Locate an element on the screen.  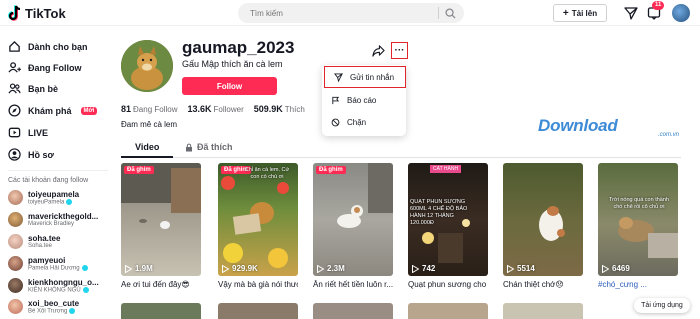
video-card: Đã ghim 1.9M is located at coordinates (161, 219).